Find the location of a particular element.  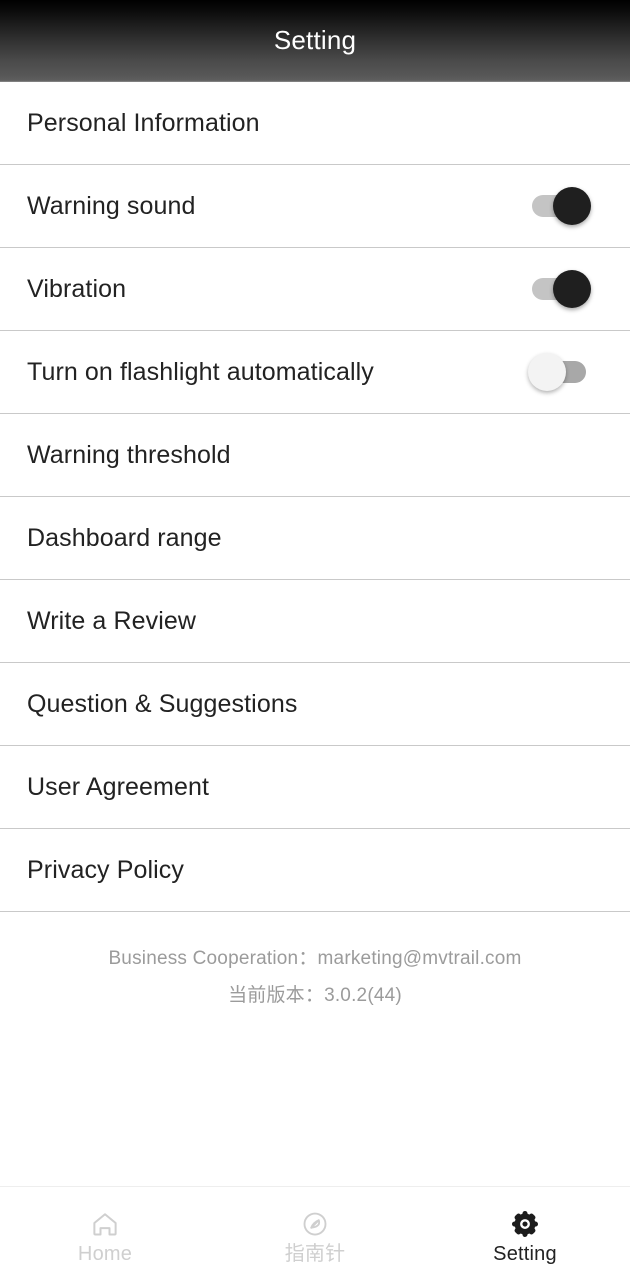

settings-row: Personal Information is located at coordinates (315, 123).